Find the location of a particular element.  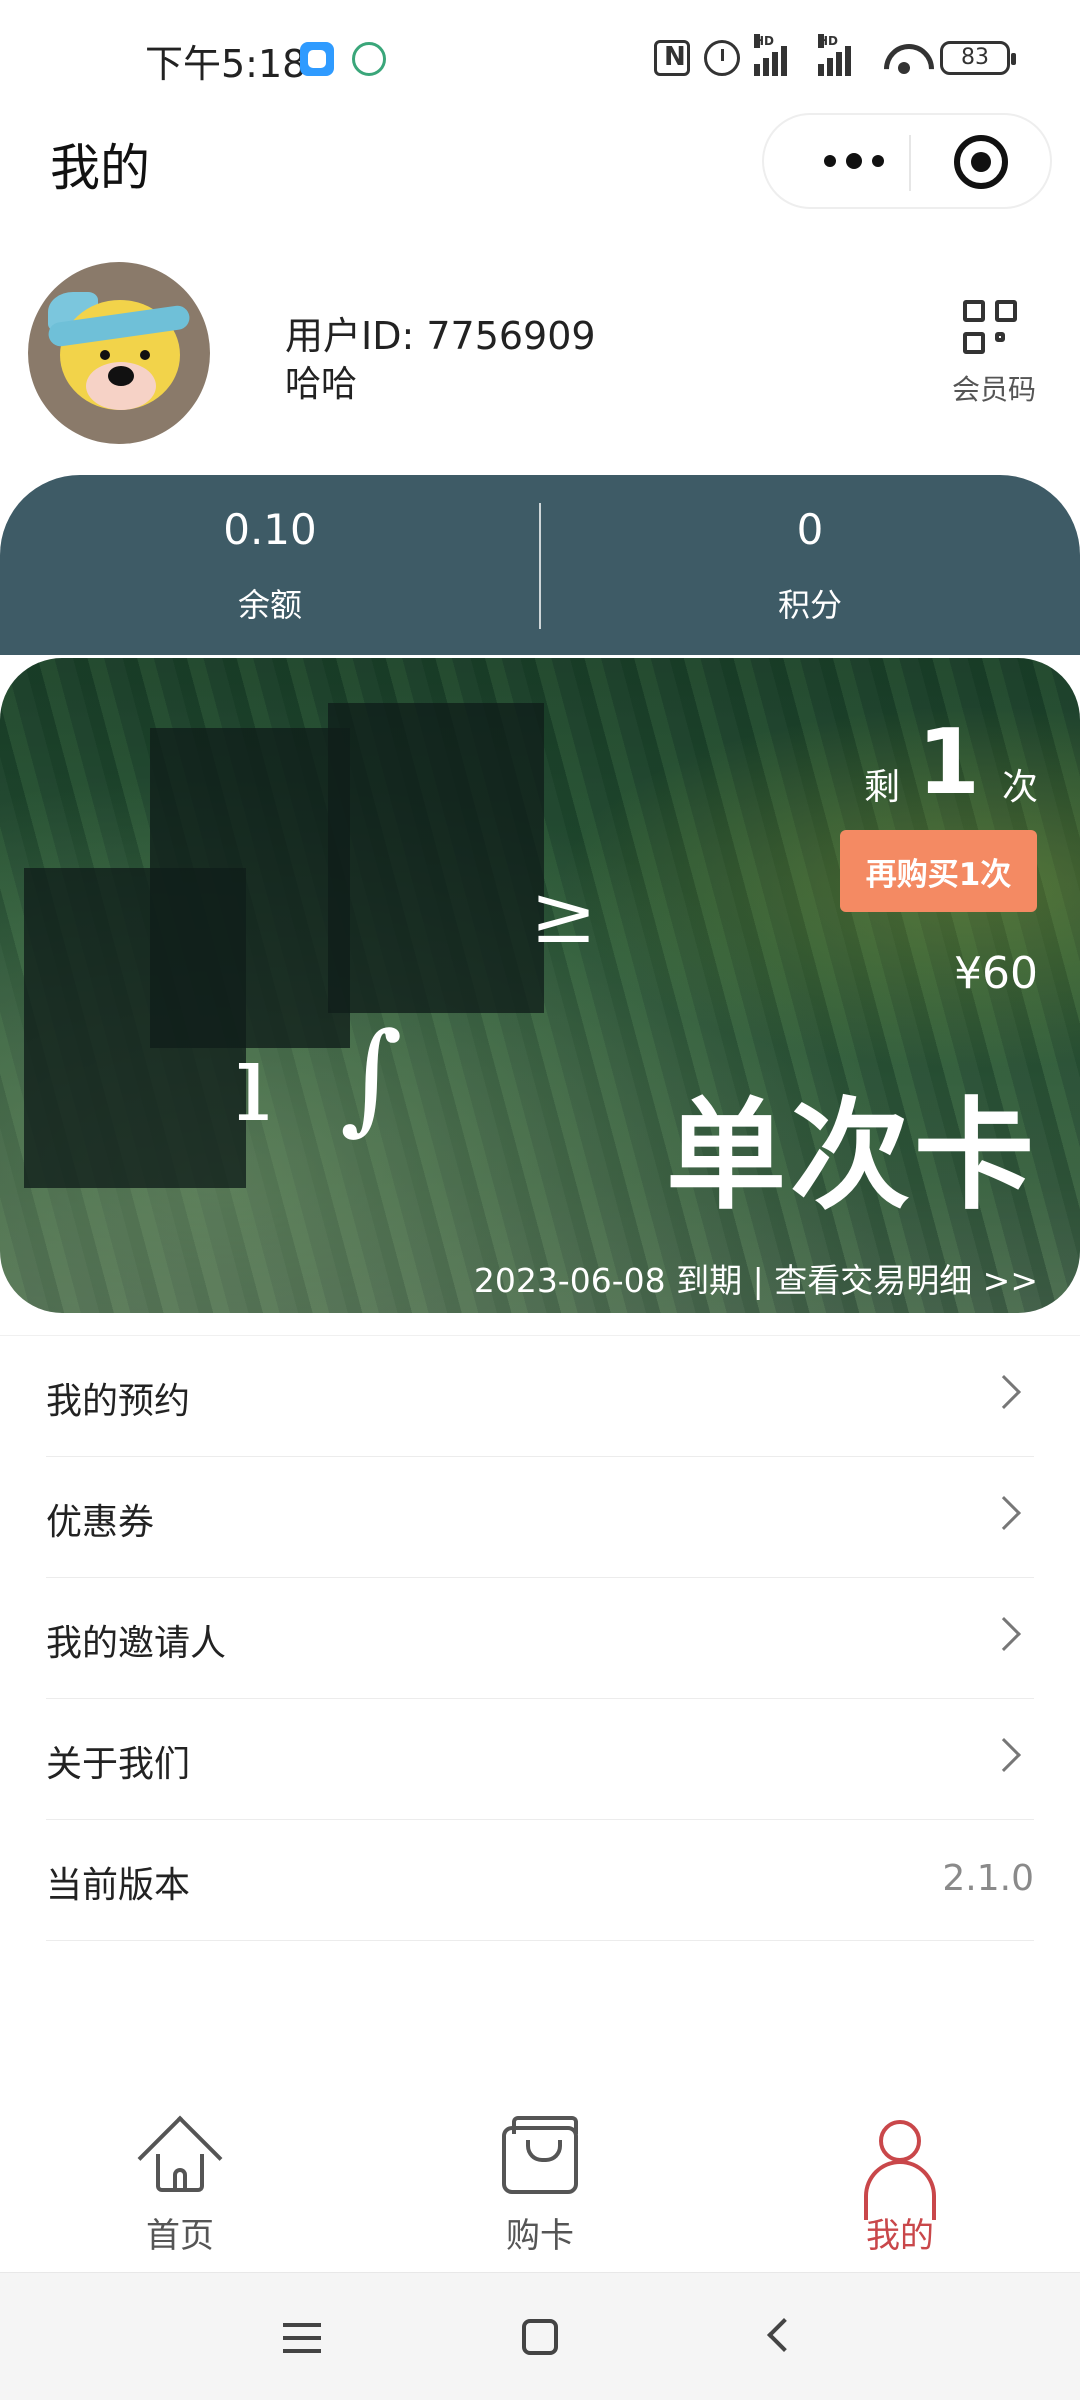

transaction-details-link: 2023-06-08 到期 | 查看交易明细 >> is located at coordinates (756, 1278).